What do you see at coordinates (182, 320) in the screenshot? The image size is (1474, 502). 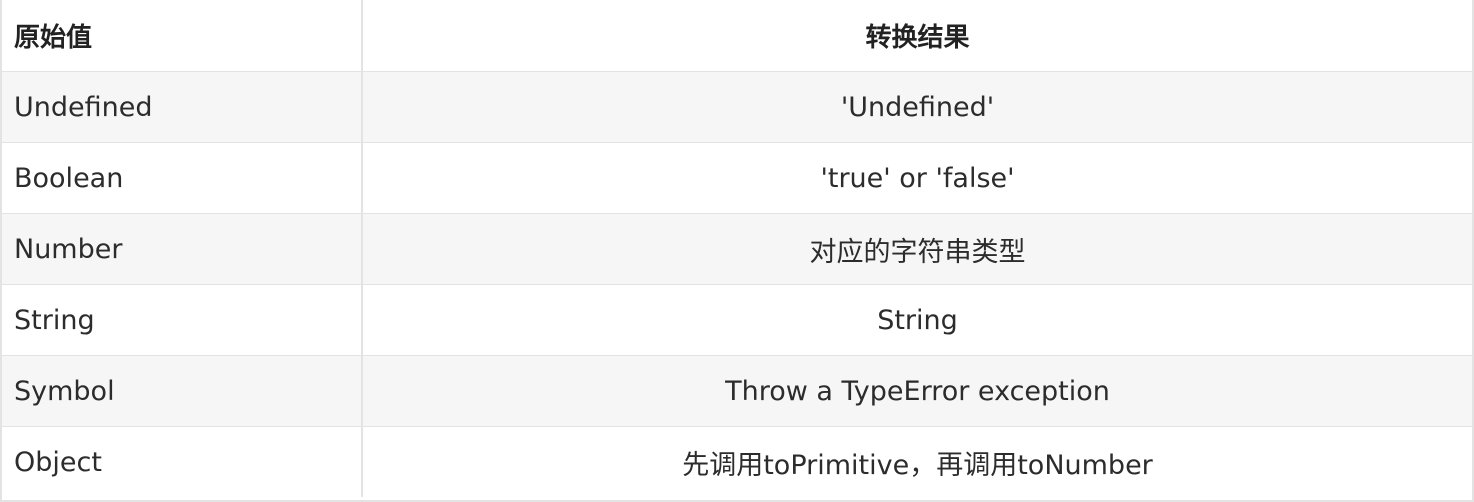 I see `cell-original-value: String` at bounding box center [182, 320].